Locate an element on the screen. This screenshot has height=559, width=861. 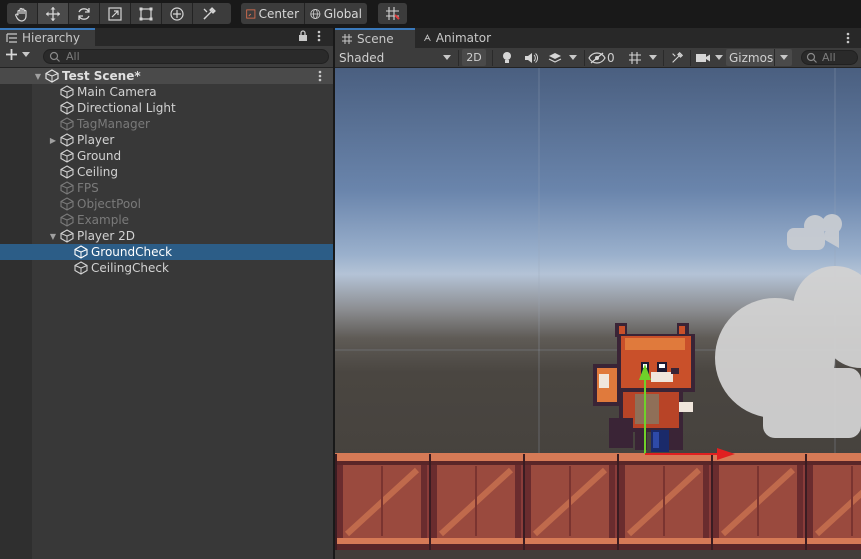
hierarchy-row: CeilingCheck is located at coordinates (166, 268).